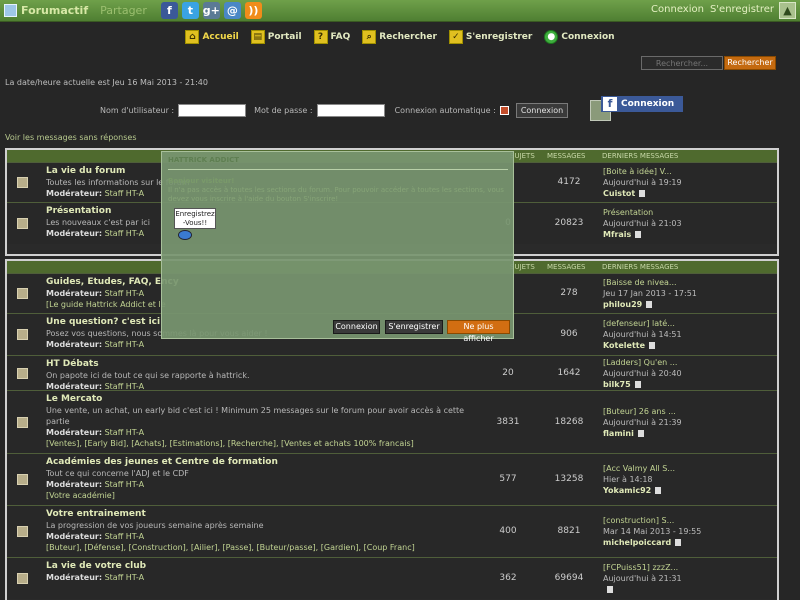  What do you see at coordinates (478, 331) in the screenshot?
I see `popup-hide-button: Ne plus afficher` at bounding box center [478, 331].